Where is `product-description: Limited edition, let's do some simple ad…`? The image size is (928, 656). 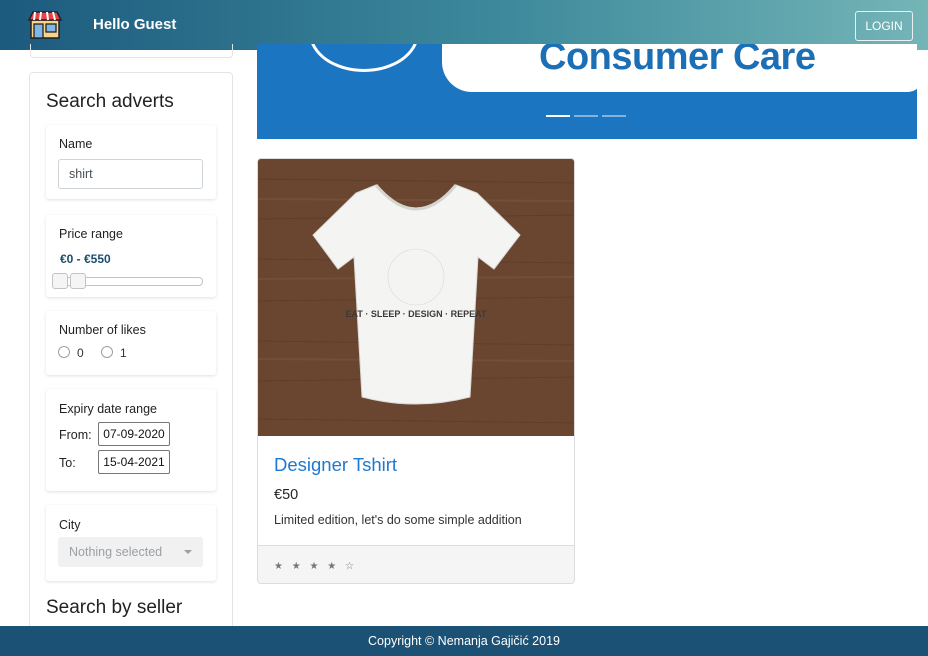 product-description: Limited edition, let's do some simple ad… is located at coordinates (398, 520).